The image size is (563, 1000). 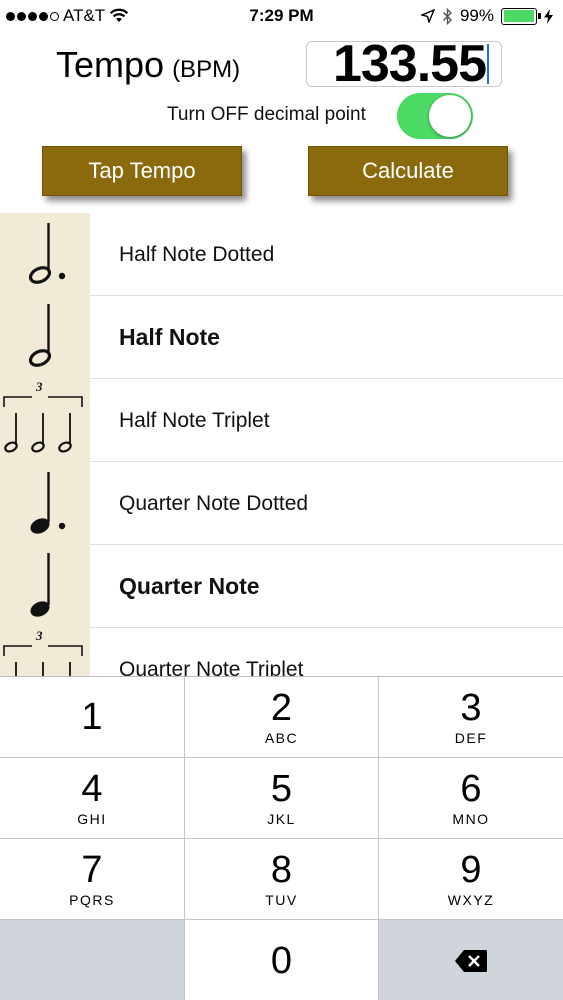 I want to click on backspace-icon, so click(x=471, y=960).